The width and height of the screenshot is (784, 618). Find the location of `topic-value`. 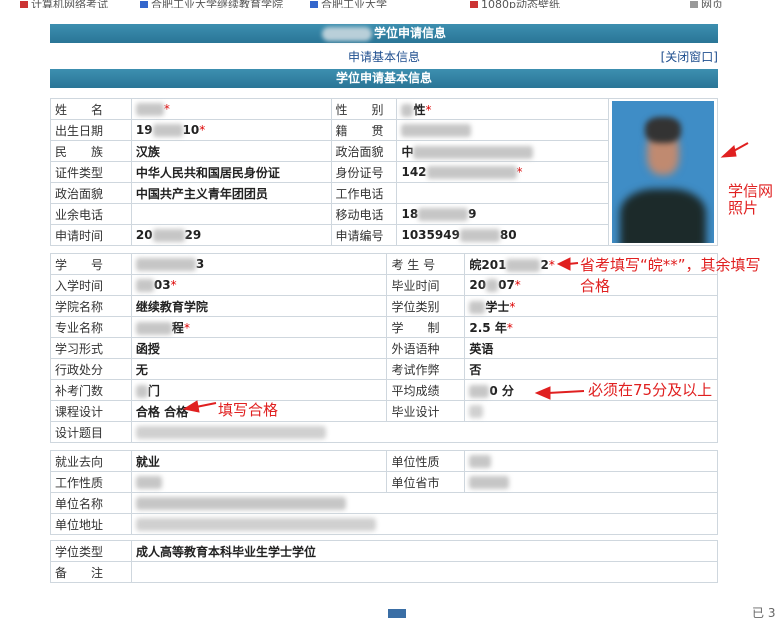

topic-value is located at coordinates (424, 432).